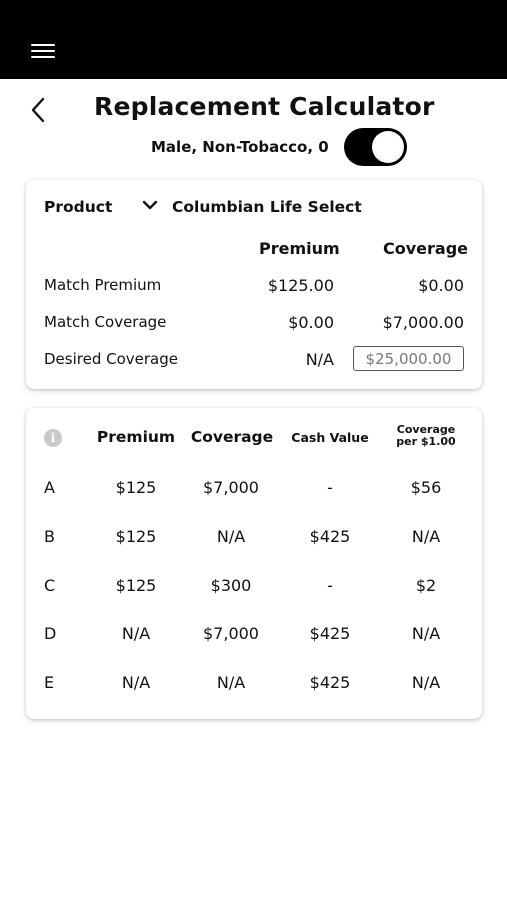 This screenshot has height=900, width=507. Describe the element at coordinates (240, 147) in the screenshot. I see `profile-label: Male, Non-Tobacco, 0` at that location.